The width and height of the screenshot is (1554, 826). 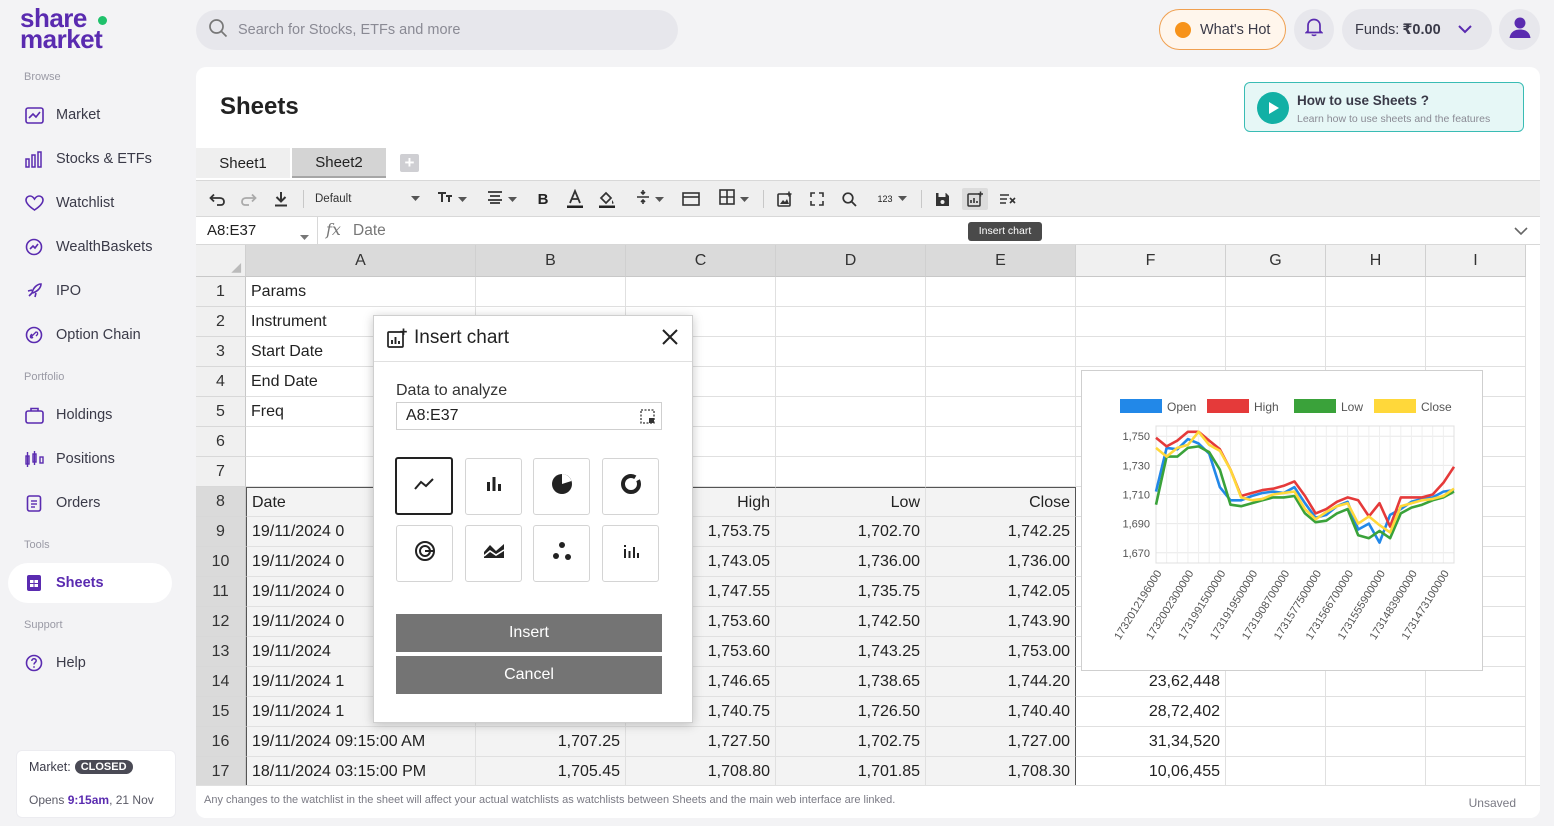 What do you see at coordinates (1276, 352) in the screenshot?
I see `cell-g3` at bounding box center [1276, 352].